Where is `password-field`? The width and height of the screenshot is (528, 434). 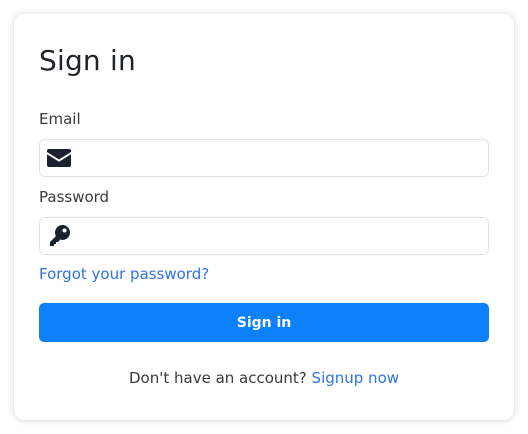 password-field is located at coordinates (264, 236).